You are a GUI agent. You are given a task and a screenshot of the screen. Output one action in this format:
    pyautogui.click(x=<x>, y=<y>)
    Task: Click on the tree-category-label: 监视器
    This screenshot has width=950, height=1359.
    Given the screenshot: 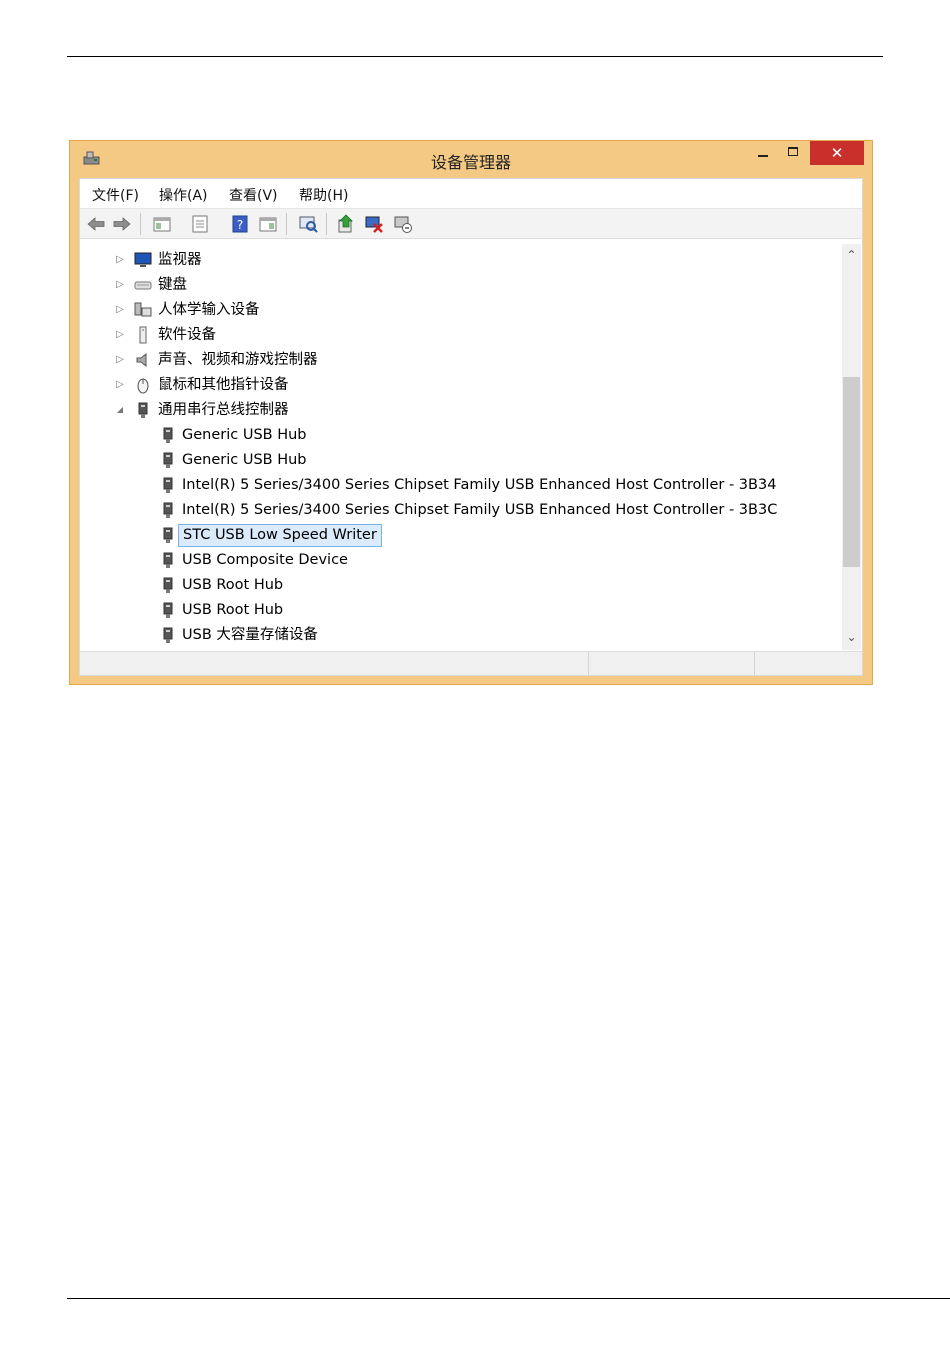 What is the action you would take?
    pyautogui.click(x=180, y=260)
    